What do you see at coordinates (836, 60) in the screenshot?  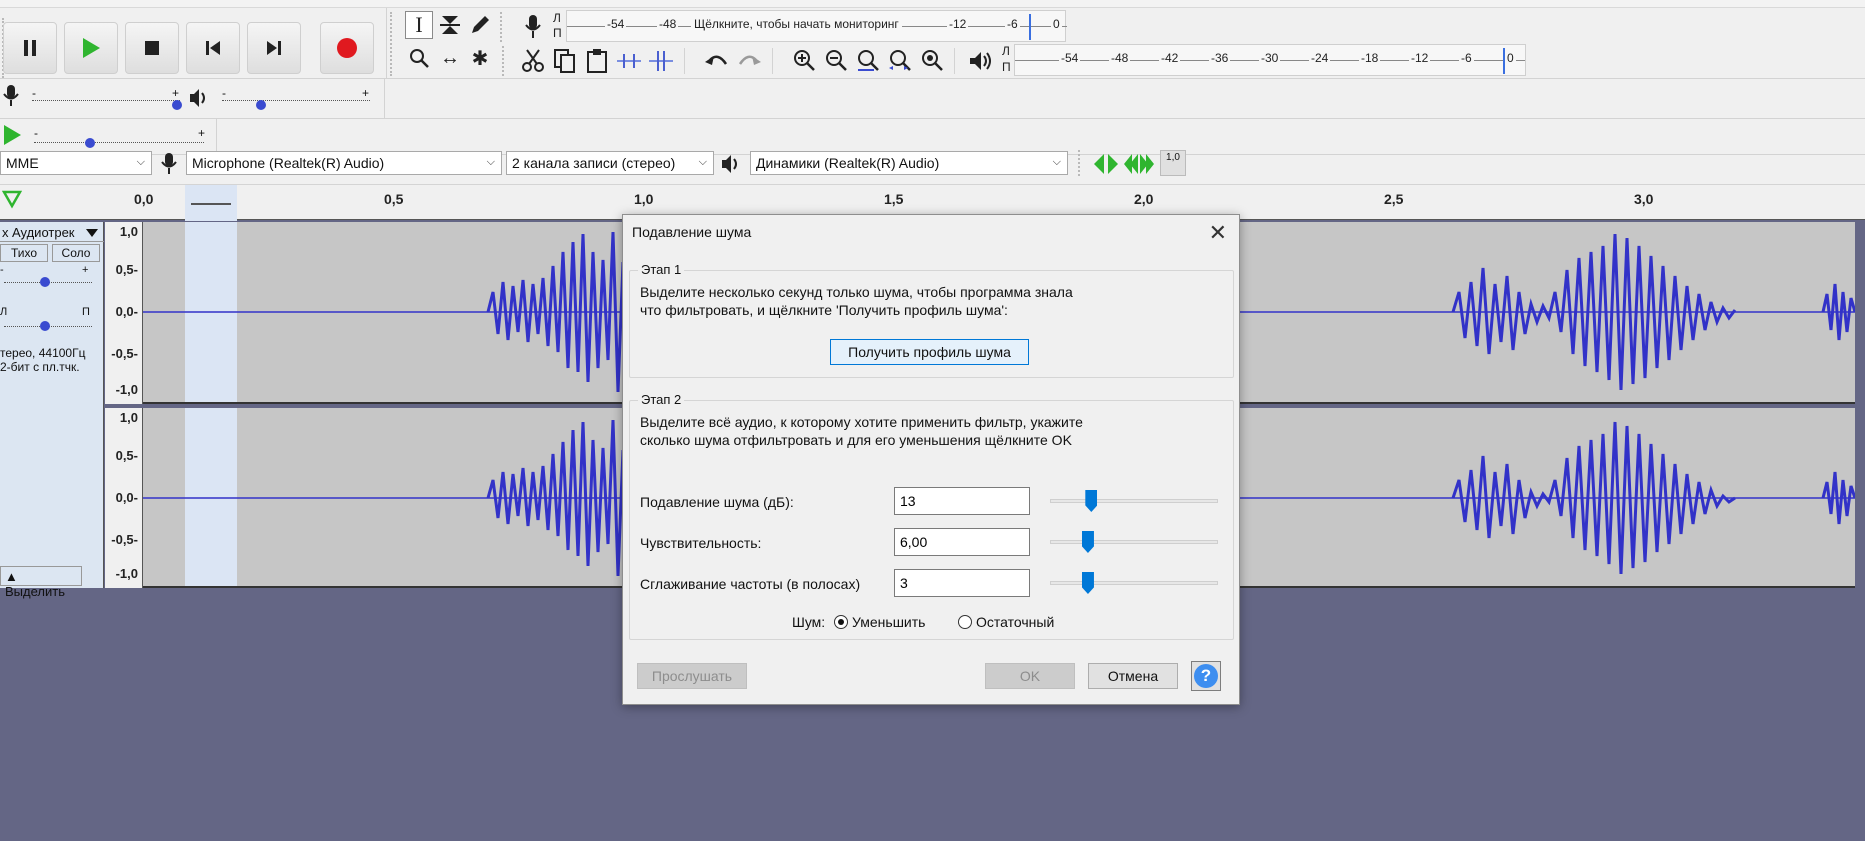 I see `zoom-out-icon` at bounding box center [836, 60].